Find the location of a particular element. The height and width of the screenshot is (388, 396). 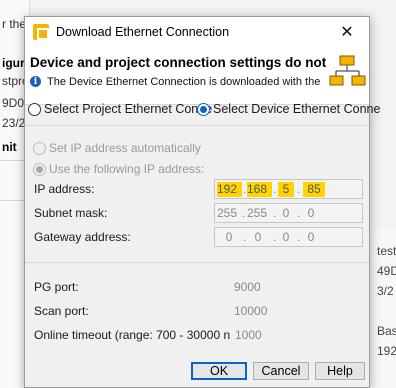

ip-octet: 85 is located at coordinates (314, 189).